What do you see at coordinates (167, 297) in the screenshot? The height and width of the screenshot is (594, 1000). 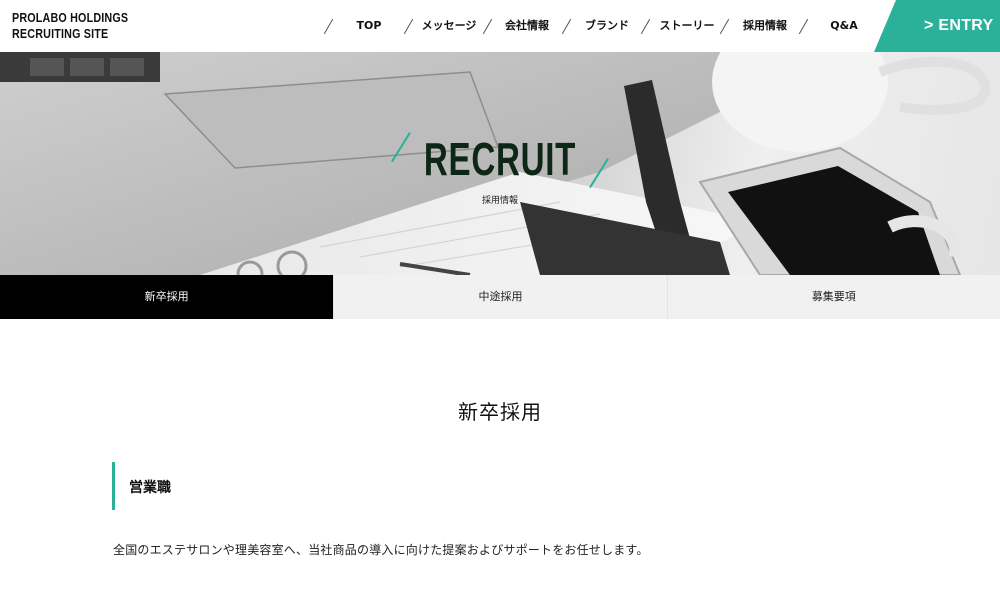 I see `tab-new-graduate: 新卒採用` at bounding box center [167, 297].